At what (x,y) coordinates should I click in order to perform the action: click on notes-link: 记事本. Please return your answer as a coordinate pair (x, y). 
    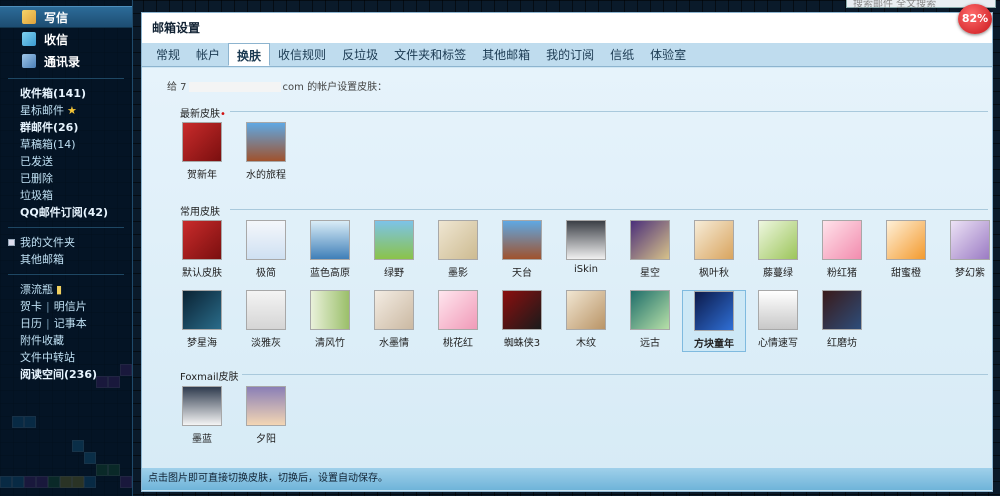
    Looking at the image, I should click on (70, 323).